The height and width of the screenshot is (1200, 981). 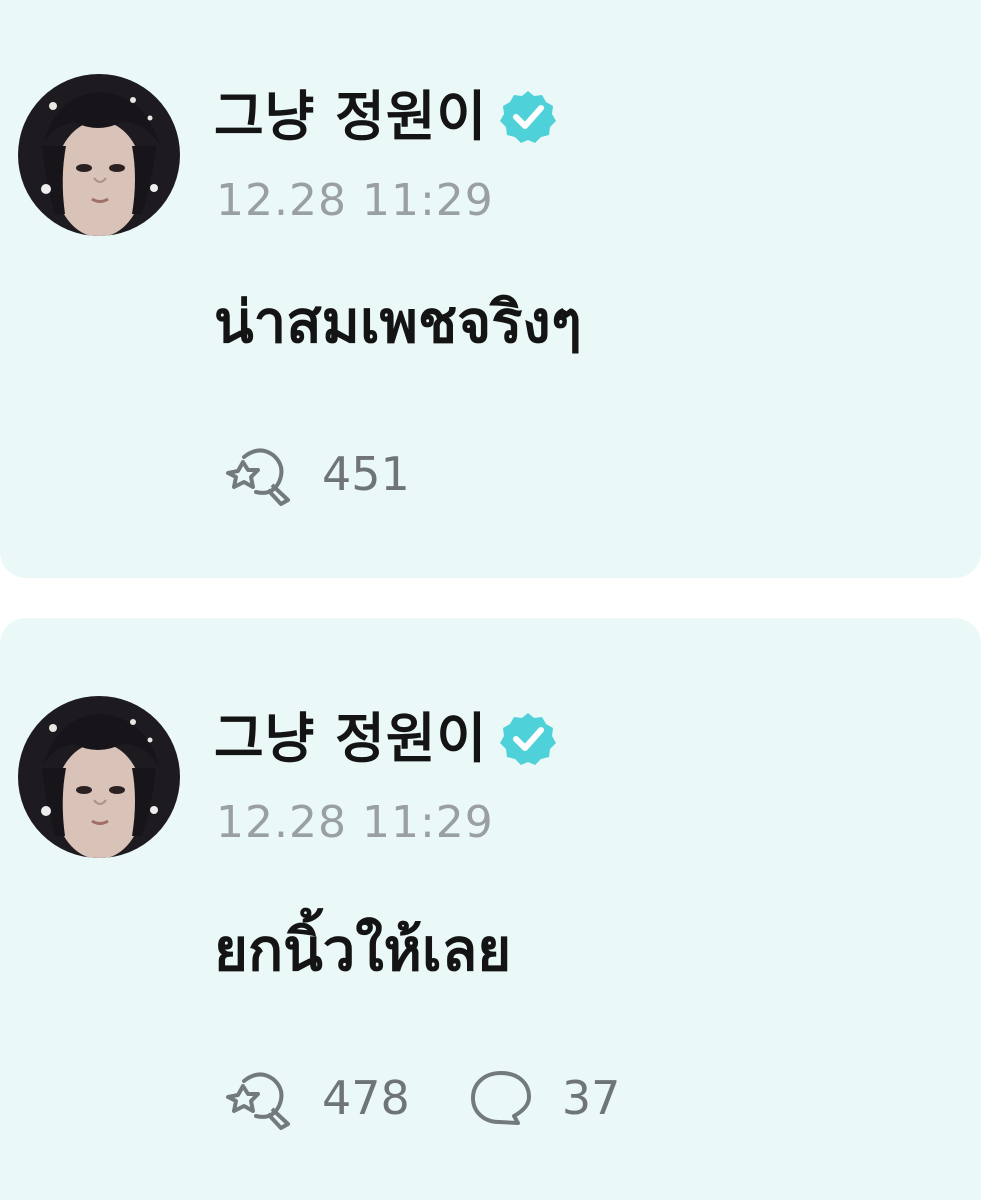 What do you see at coordinates (313, 1098) in the screenshot?
I see `reaction-button: 478` at bounding box center [313, 1098].